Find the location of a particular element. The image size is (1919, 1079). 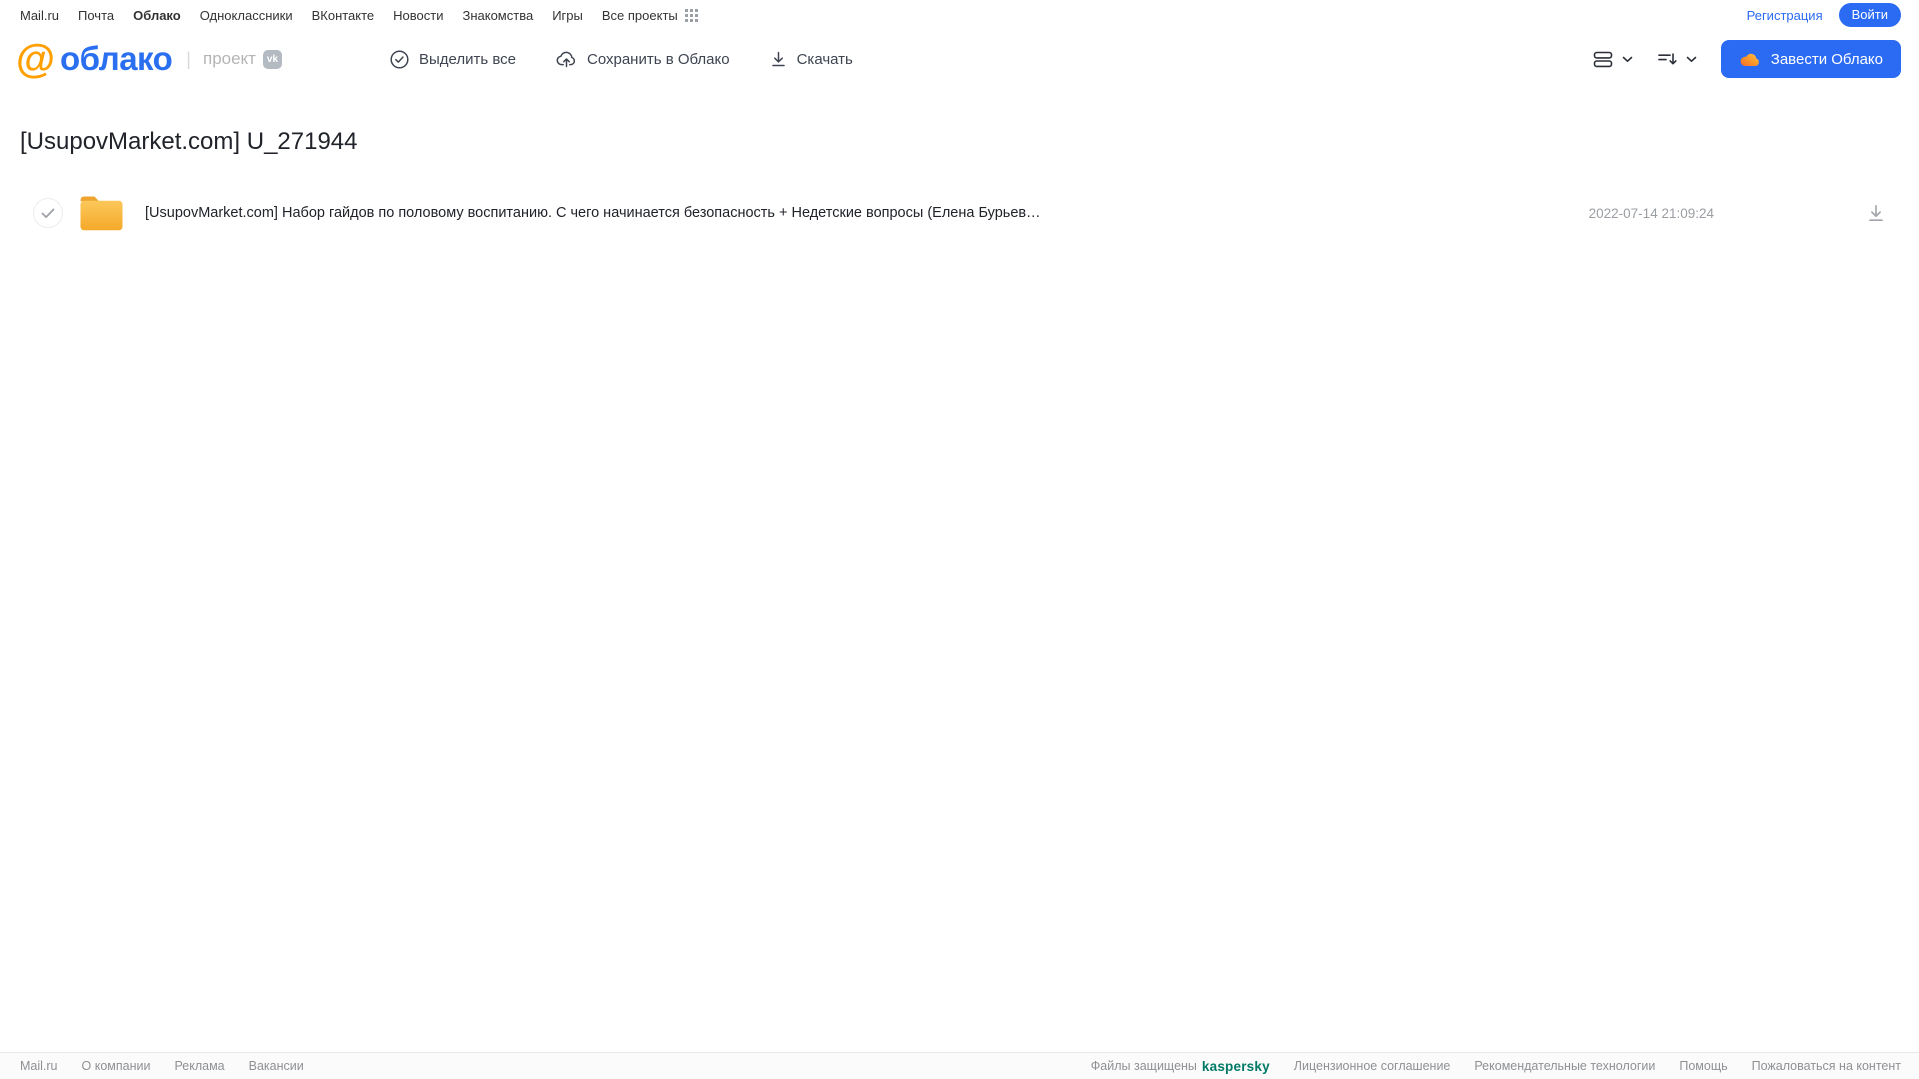

row-download-button is located at coordinates (1876, 213).